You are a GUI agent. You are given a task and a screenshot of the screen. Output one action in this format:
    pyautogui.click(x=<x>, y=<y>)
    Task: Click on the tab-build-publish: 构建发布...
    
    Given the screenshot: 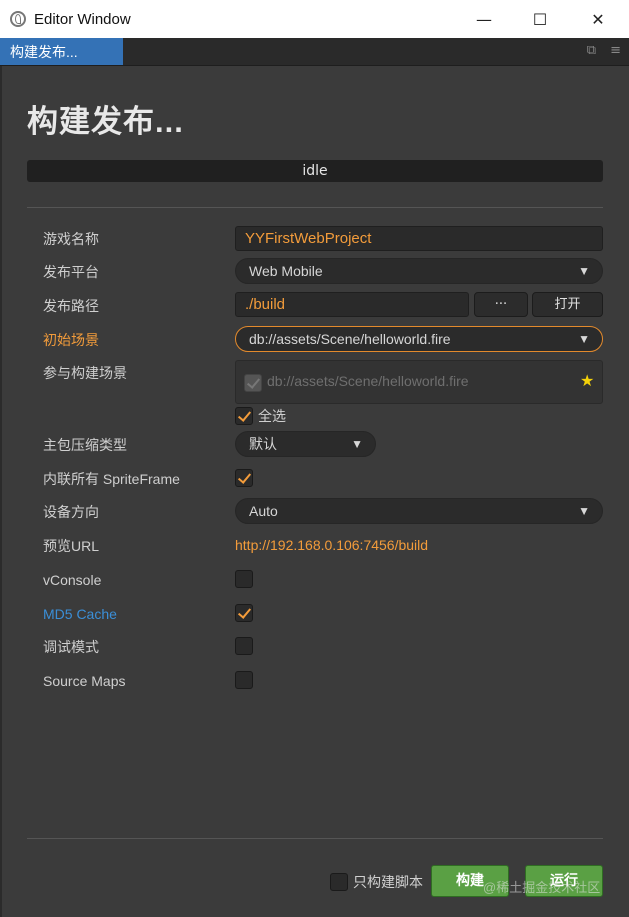 What is the action you would take?
    pyautogui.click(x=61, y=51)
    